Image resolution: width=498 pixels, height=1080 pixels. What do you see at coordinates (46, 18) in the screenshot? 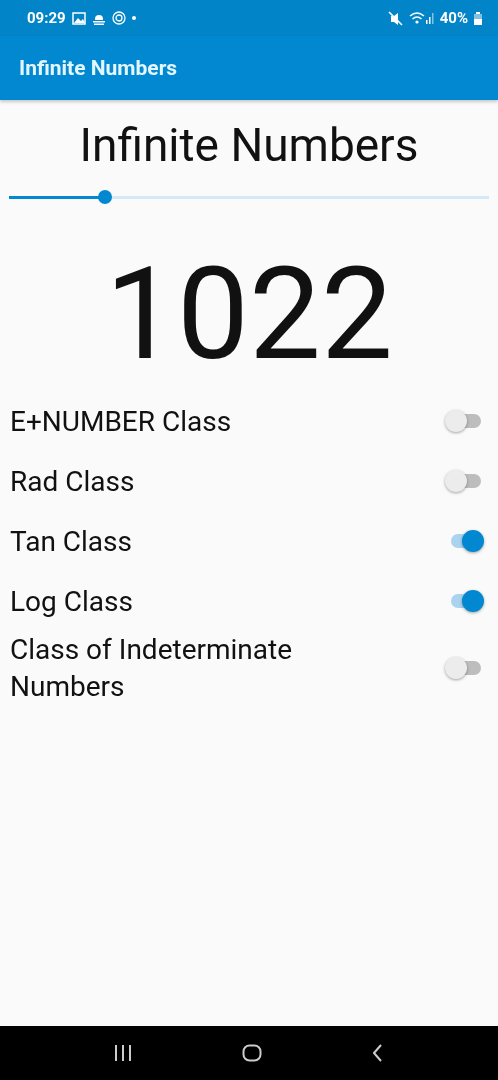
I see `status-time: 09:29` at bounding box center [46, 18].